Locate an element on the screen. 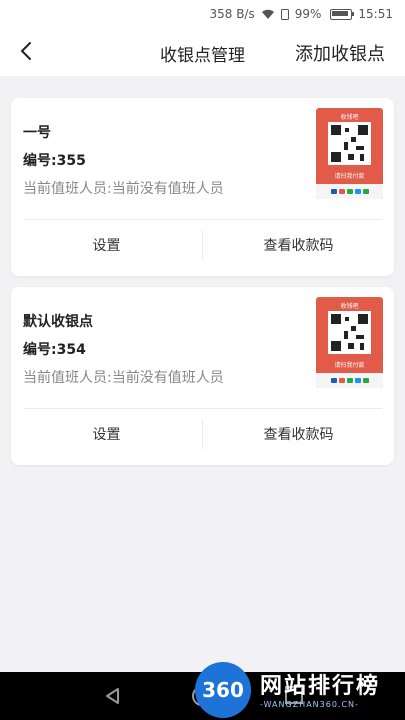 The height and width of the screenshot is (720, 405). sim-icon is located at coordinates (284, 14).